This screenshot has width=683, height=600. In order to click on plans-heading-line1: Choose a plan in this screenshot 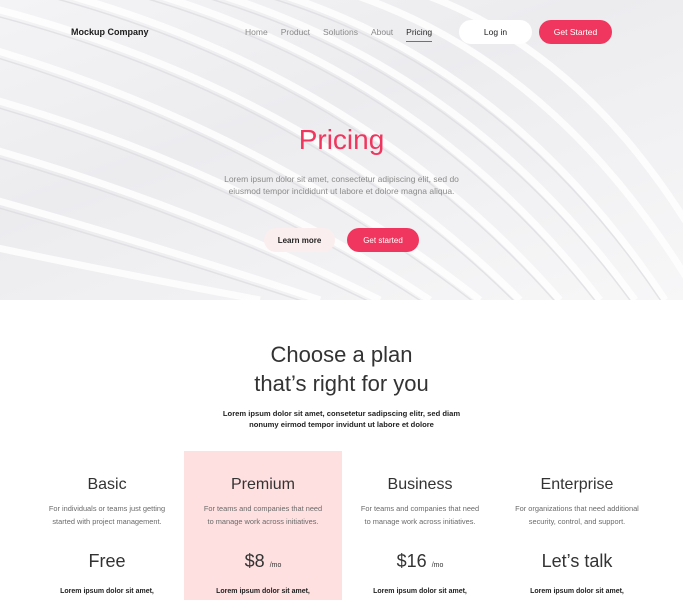, I will do `click(341, 354)`.